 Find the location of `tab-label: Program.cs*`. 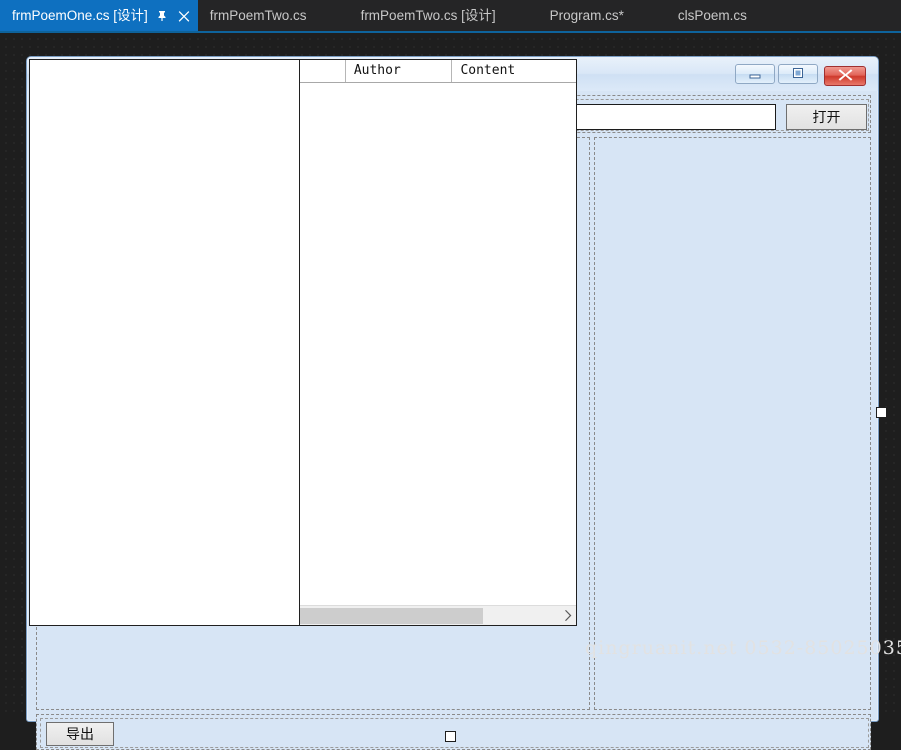

tab-label: Program.cs* is located at coordinates (586, 15).